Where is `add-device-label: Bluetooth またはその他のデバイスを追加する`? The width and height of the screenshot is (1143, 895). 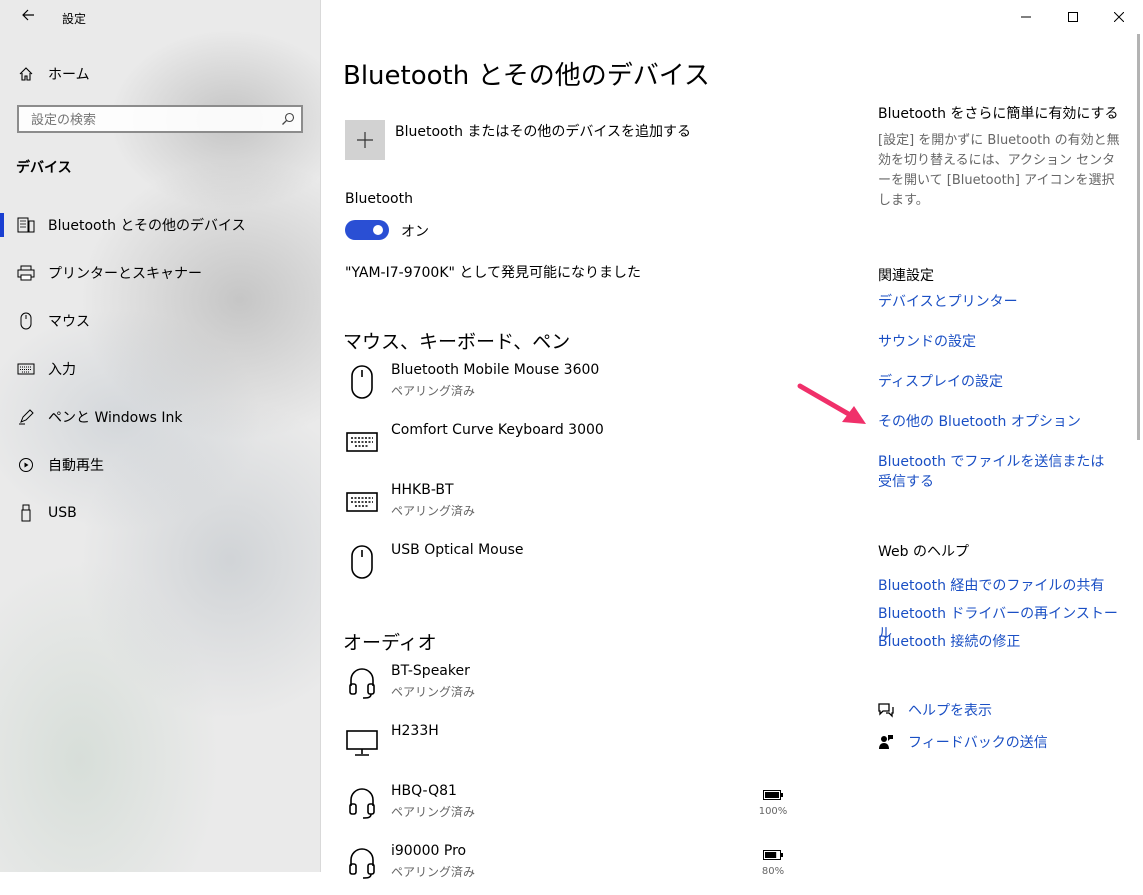 add-device-label: Bluetooth またはその他のデバイスを追加する is located at coordinates (543, 131).